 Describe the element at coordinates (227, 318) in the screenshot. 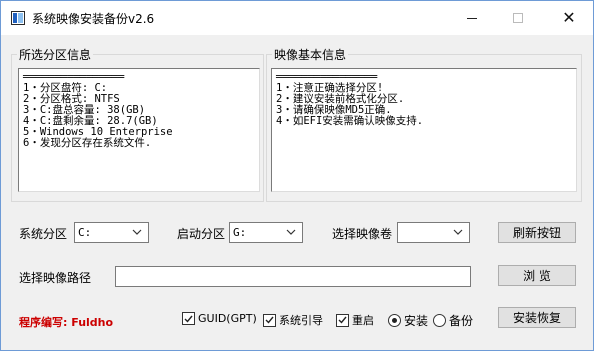

I see `guid-checkbox-label: GUID(GPT)` at that location.